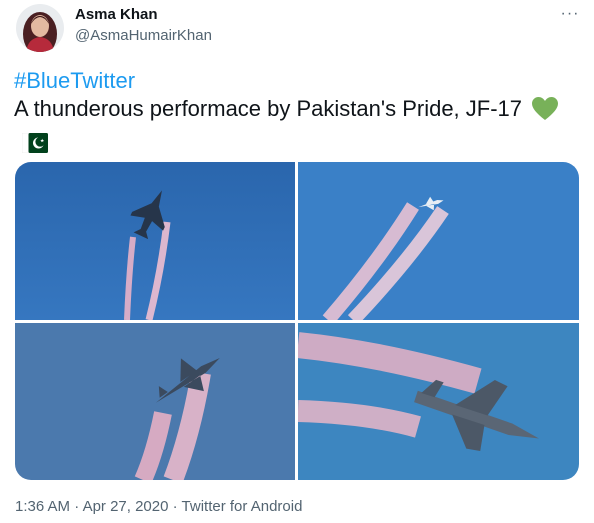 This screenshot has width=594, height=523. I want to click on pakistan-flag-icon, so click(34, 146).